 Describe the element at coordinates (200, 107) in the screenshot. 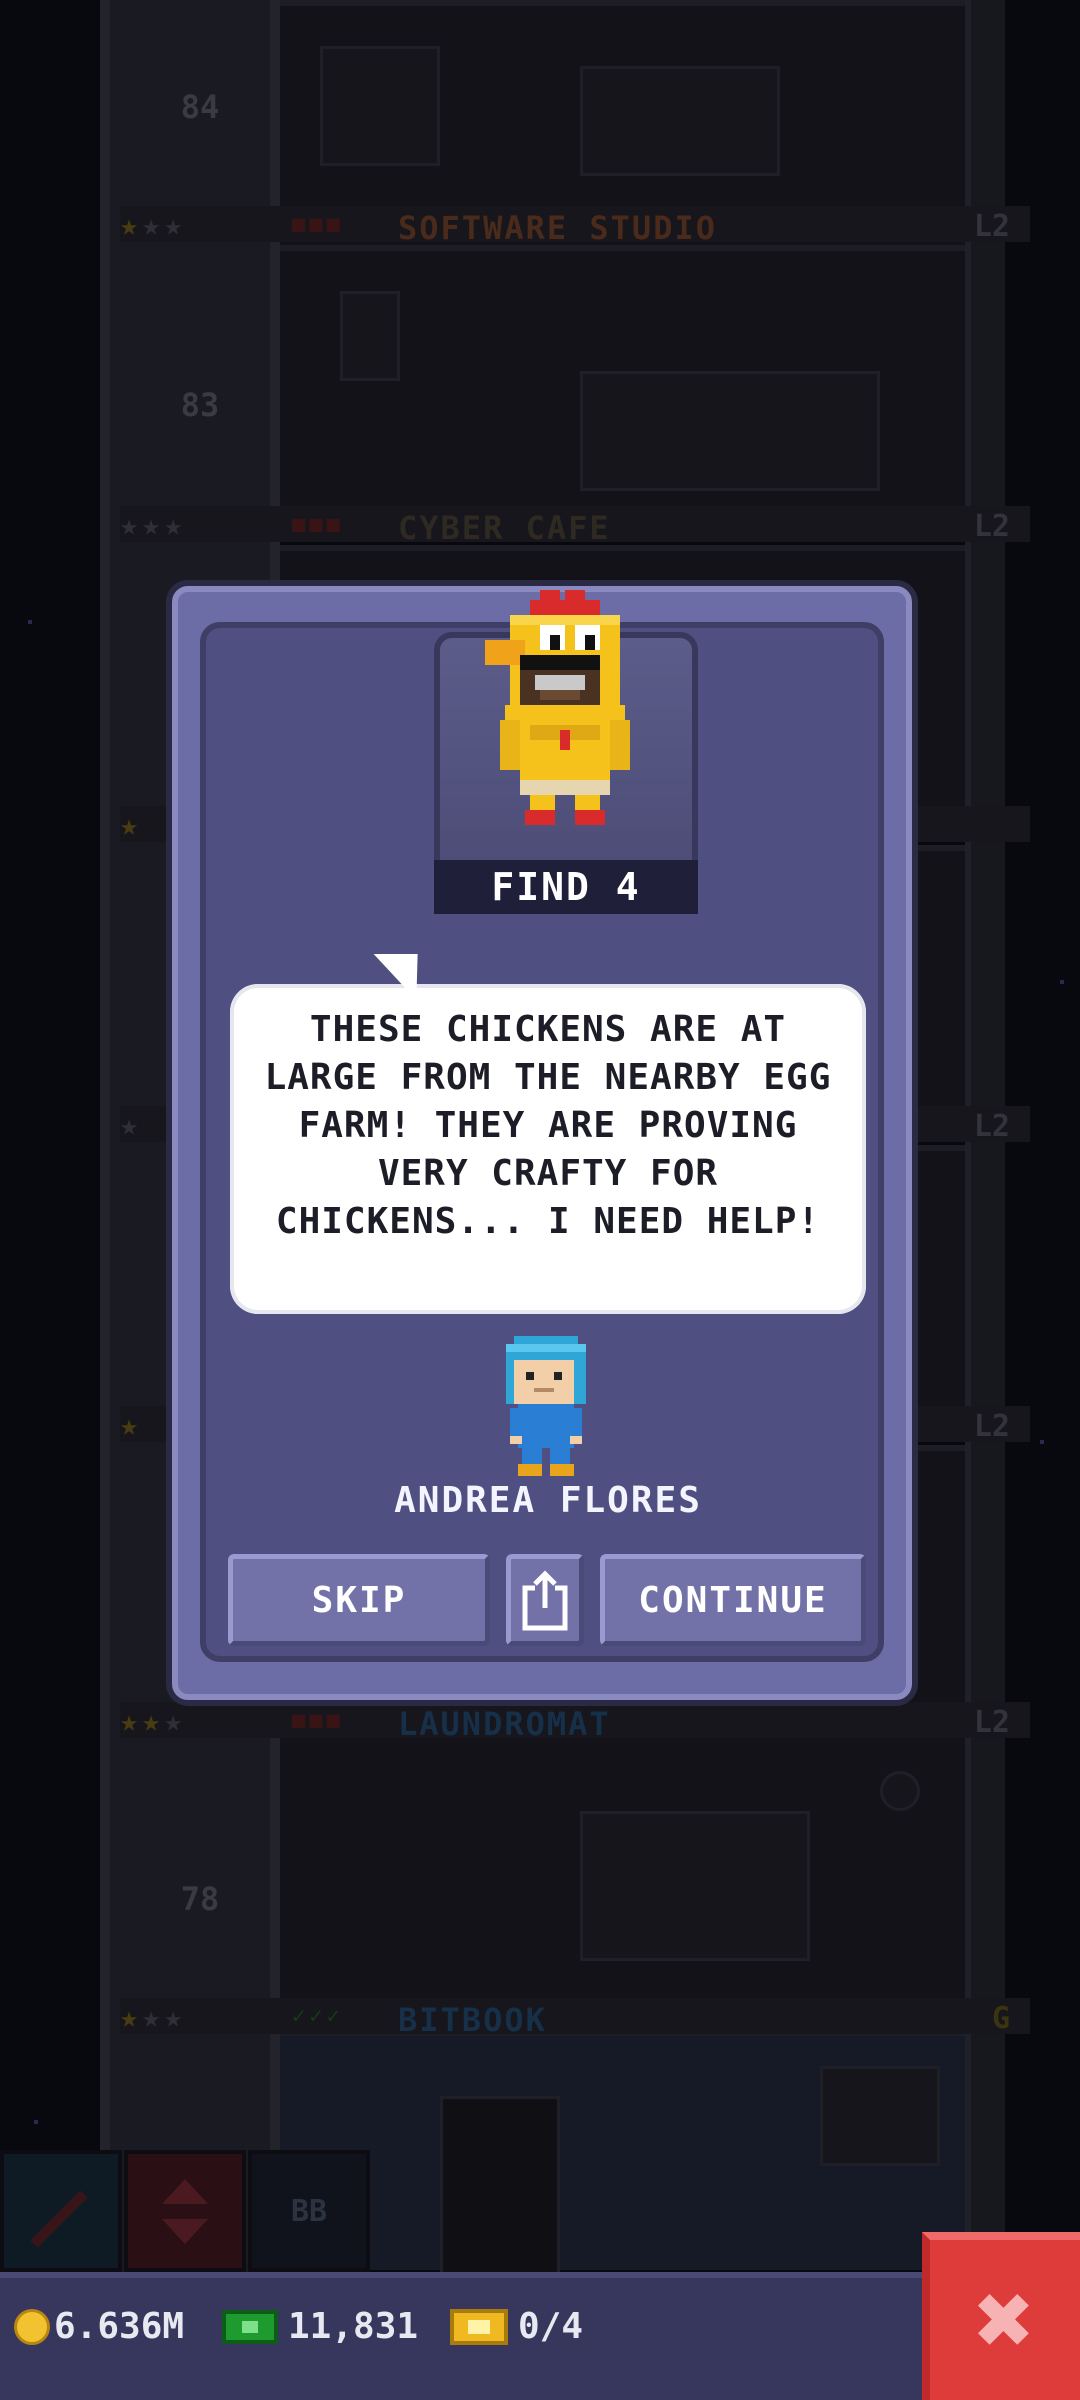

I see `floor-number: 84` at that location.